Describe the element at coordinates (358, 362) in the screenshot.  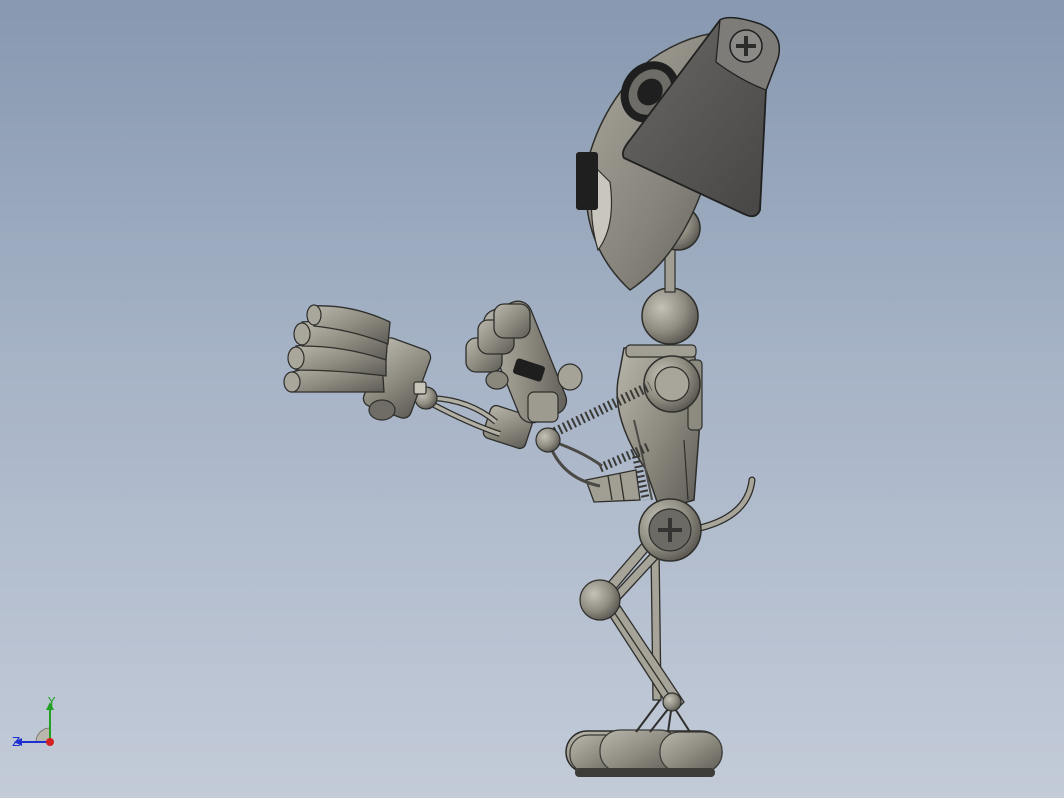
I see `front-hand` at that location.